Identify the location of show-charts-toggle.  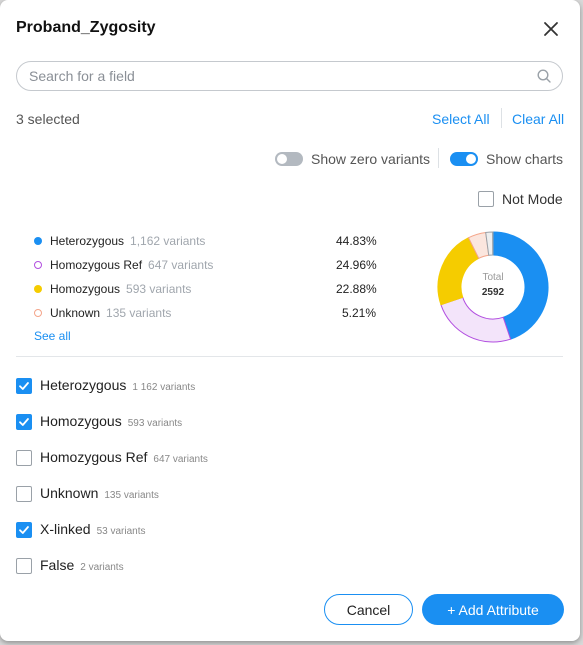
(464, 159).